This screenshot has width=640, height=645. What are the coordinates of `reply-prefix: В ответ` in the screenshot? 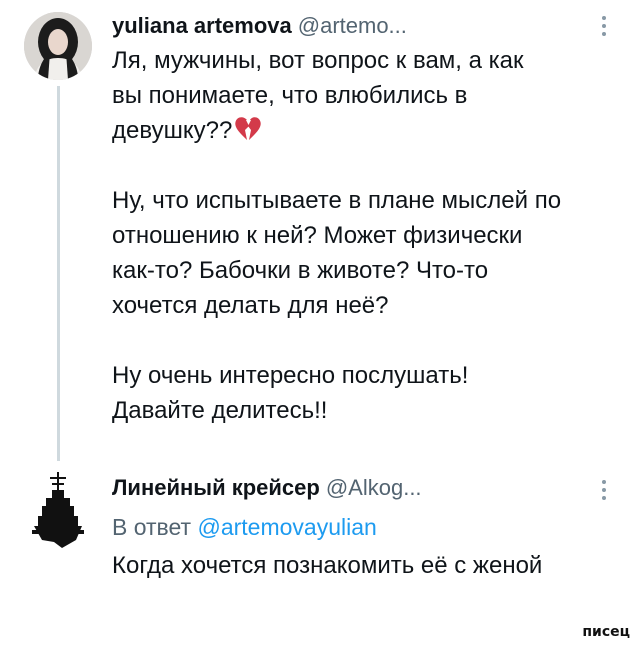 It's located at (152, 527).